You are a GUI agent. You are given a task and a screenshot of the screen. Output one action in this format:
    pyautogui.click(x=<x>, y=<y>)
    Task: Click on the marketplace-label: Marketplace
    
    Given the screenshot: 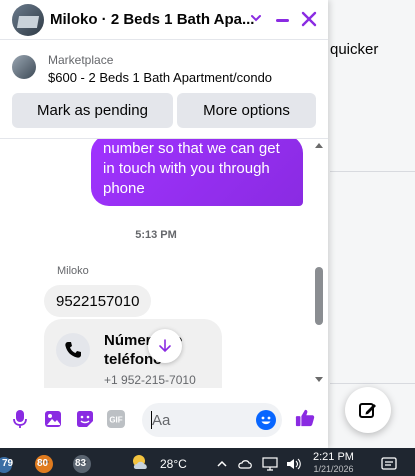 What is the action you would take?
    pyautogui.click(x=81, y=60)
    